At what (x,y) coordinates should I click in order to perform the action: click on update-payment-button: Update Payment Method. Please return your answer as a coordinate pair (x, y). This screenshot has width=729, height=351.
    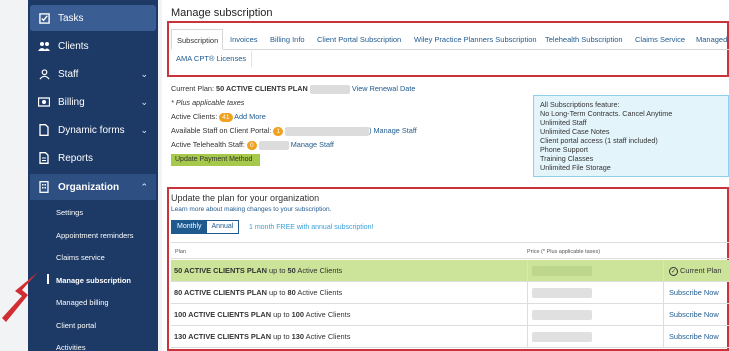
    Looking at the image, I should click on (215, 160).